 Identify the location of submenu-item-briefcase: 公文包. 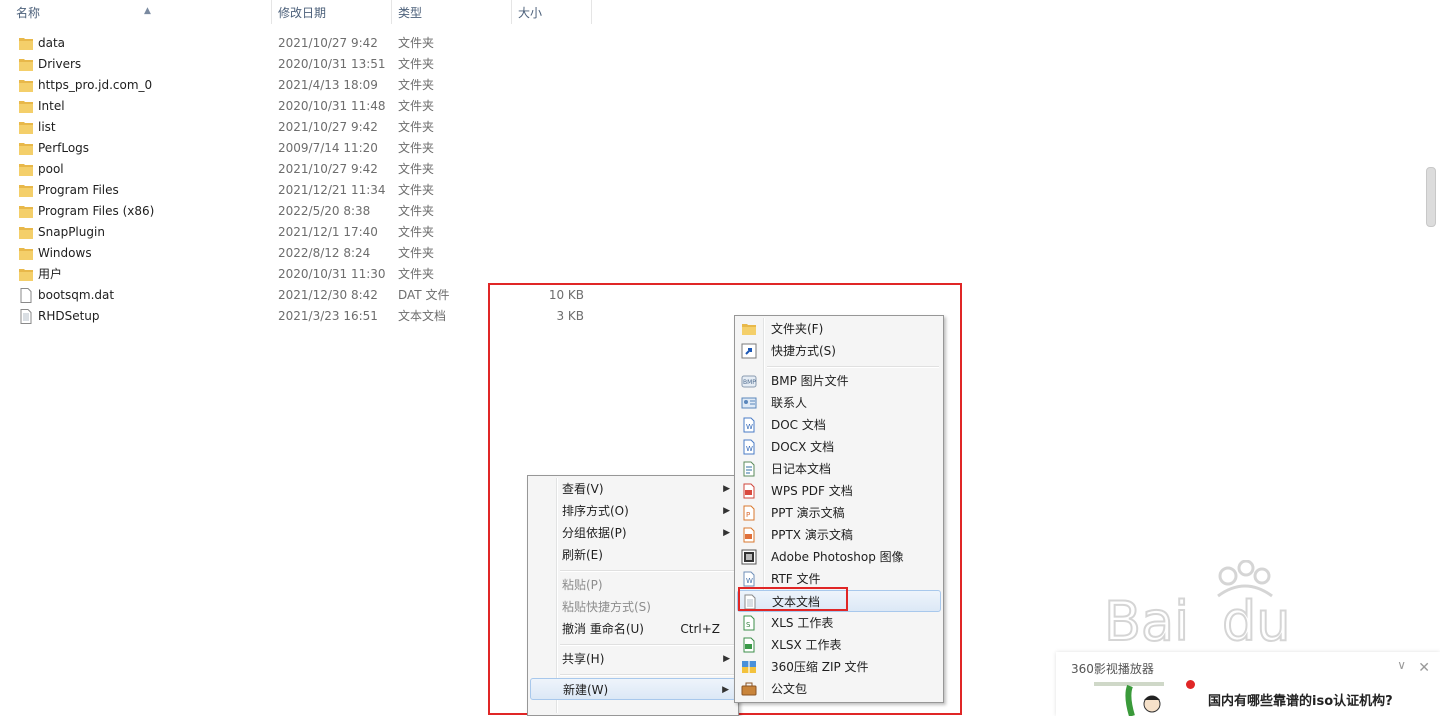
(839, 689).